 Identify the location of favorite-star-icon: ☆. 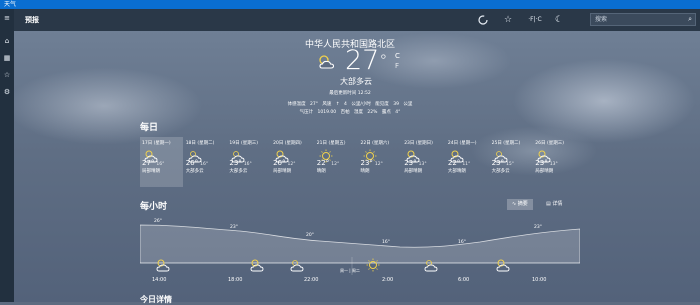
(508, 20).